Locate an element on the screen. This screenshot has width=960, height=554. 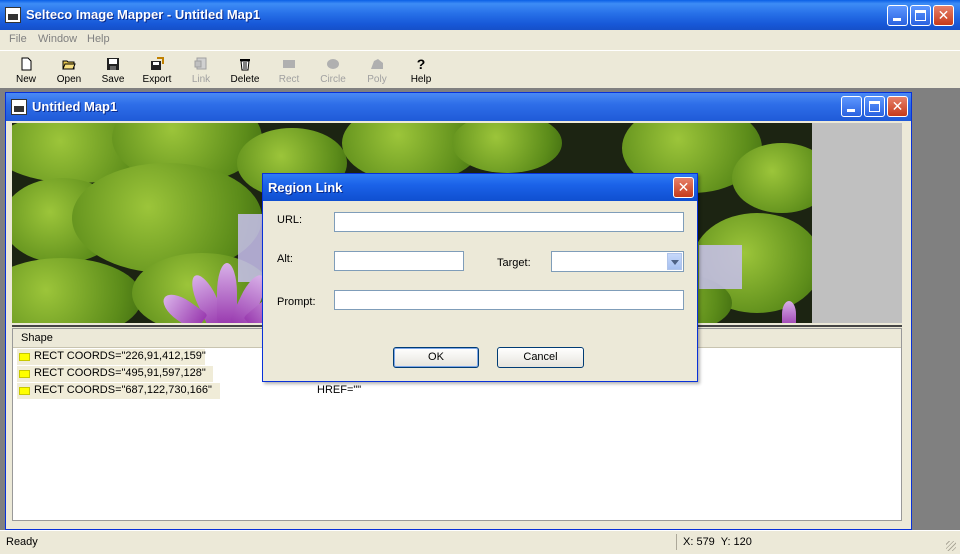
dialog-close-button: ✕ is located at coordinates (683, 187).